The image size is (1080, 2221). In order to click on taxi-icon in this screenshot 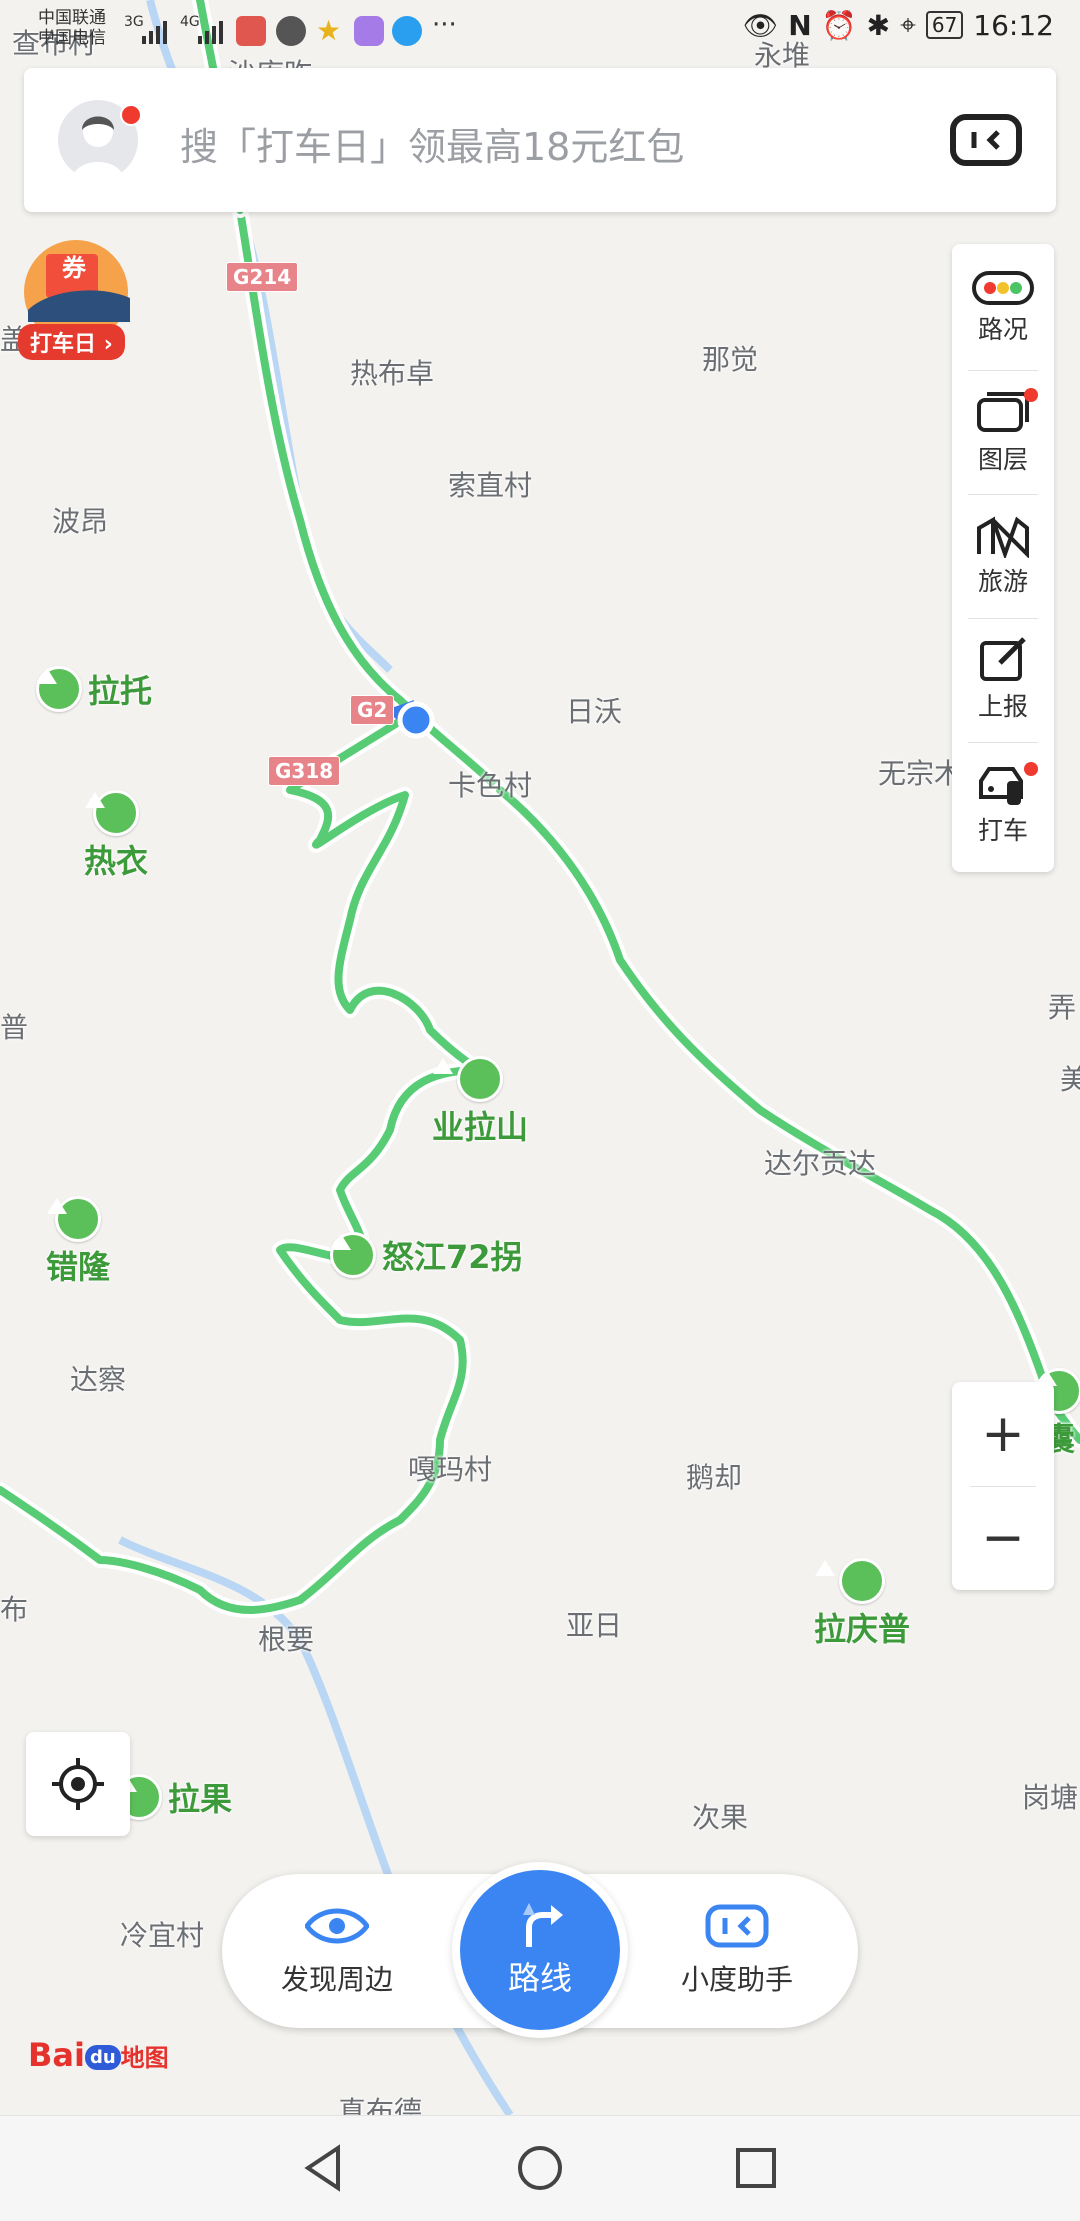, I will do `click(1001, 786)`.